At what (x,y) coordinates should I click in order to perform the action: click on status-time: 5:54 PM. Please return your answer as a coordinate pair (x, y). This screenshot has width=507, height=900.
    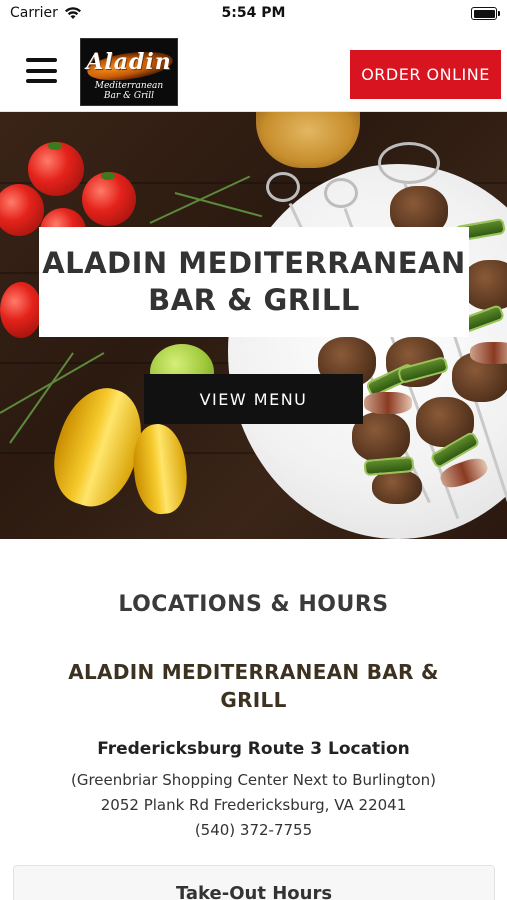
    Looking at the image, I should click on (253, 13).